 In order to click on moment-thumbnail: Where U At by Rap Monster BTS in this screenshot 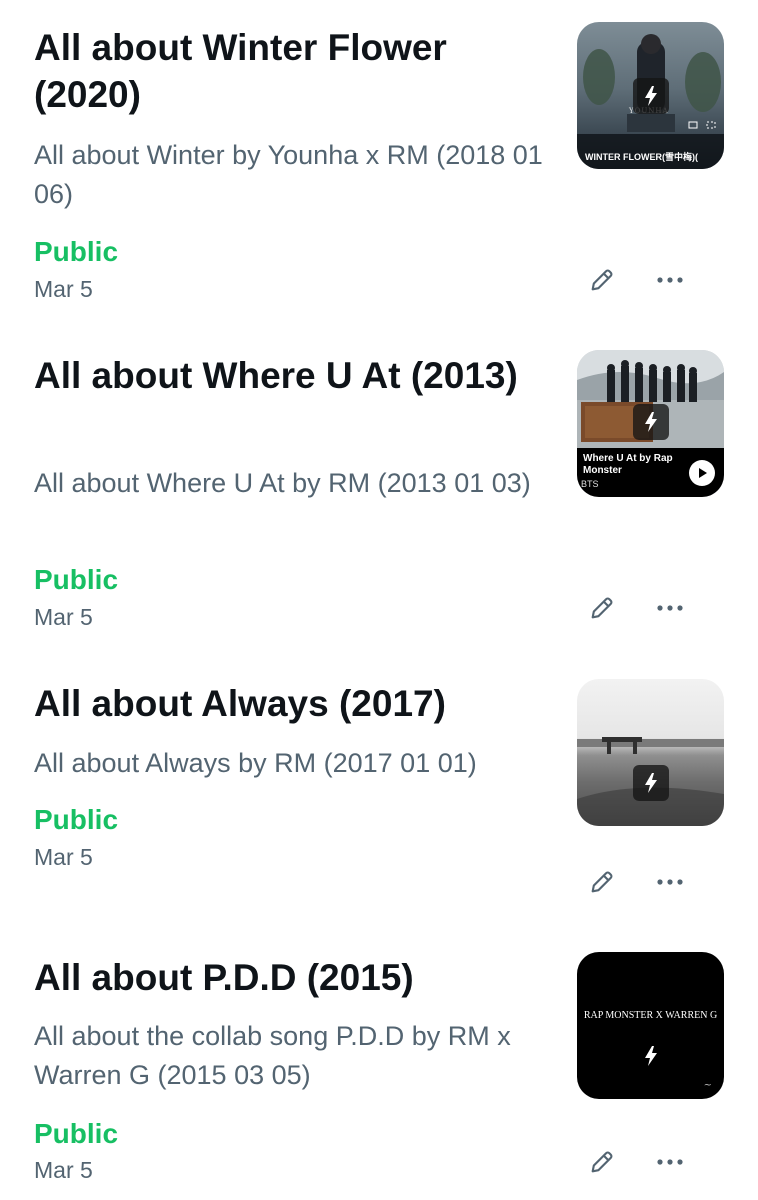, I will do `click(650, 423)`.